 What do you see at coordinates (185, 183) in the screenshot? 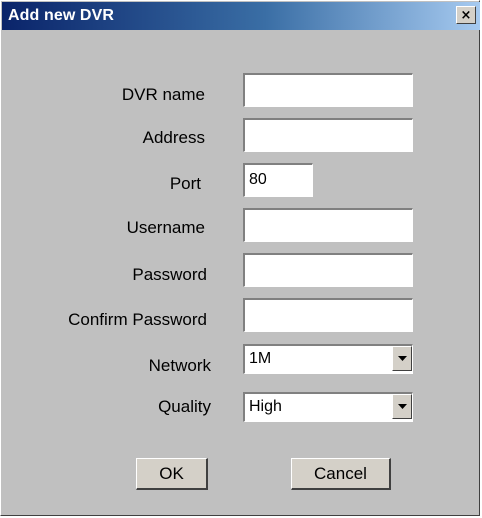
I see `port-label: Port` at bounding box center [185, 183].